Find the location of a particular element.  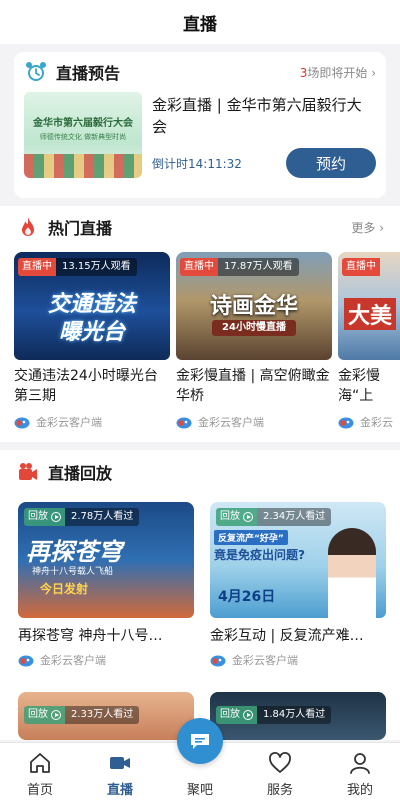

tab-services-label: 服务 is located at coordinates (279, 790).